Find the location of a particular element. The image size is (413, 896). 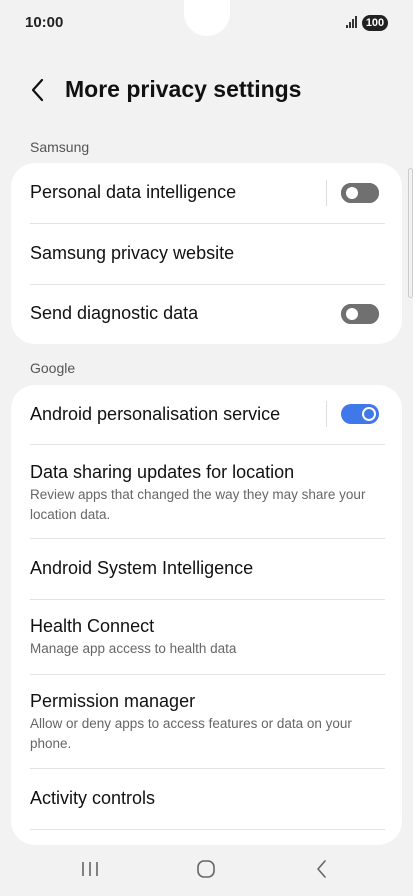

navigation-bar is located at coordinates (206, 869).